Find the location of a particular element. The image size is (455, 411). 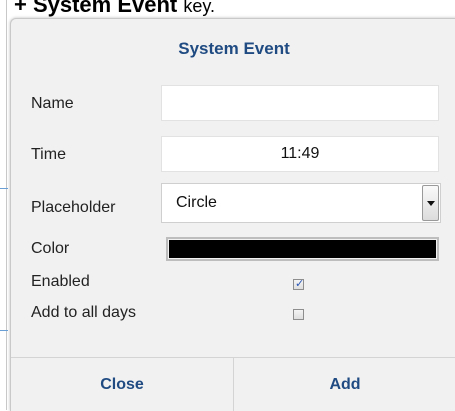

checkmark-icon: ✓ is located at coordinates (300, 284).